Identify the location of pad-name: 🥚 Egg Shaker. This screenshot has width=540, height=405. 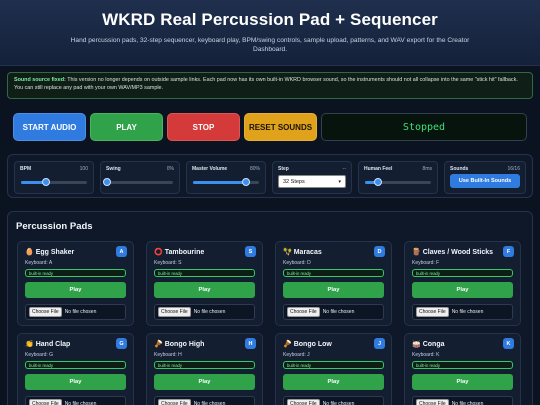
(49, 252).